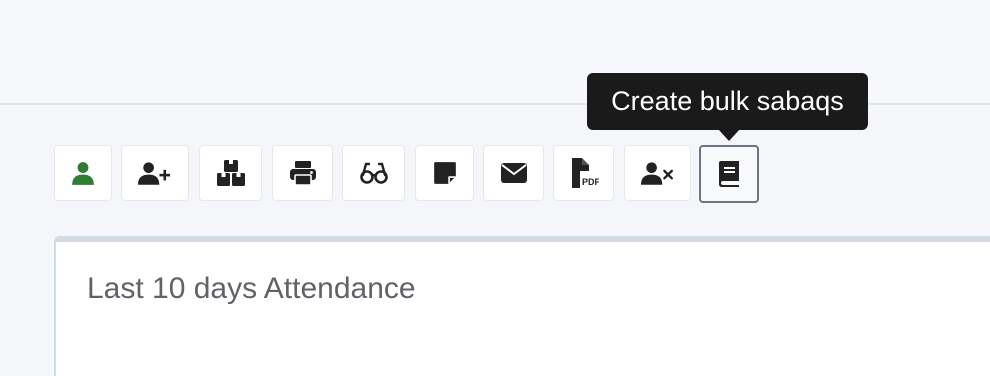 The width and height of the screenshot is (990, 376). I want to click on user-plus-icon, so click(154, 173).